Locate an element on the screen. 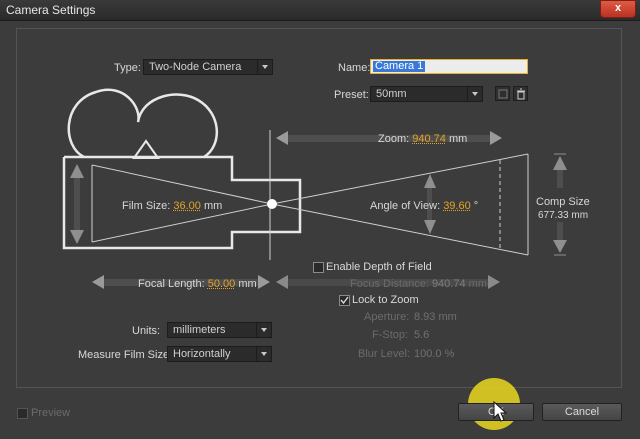  focal-length-unit: mm is located at coordinates (247, 284).